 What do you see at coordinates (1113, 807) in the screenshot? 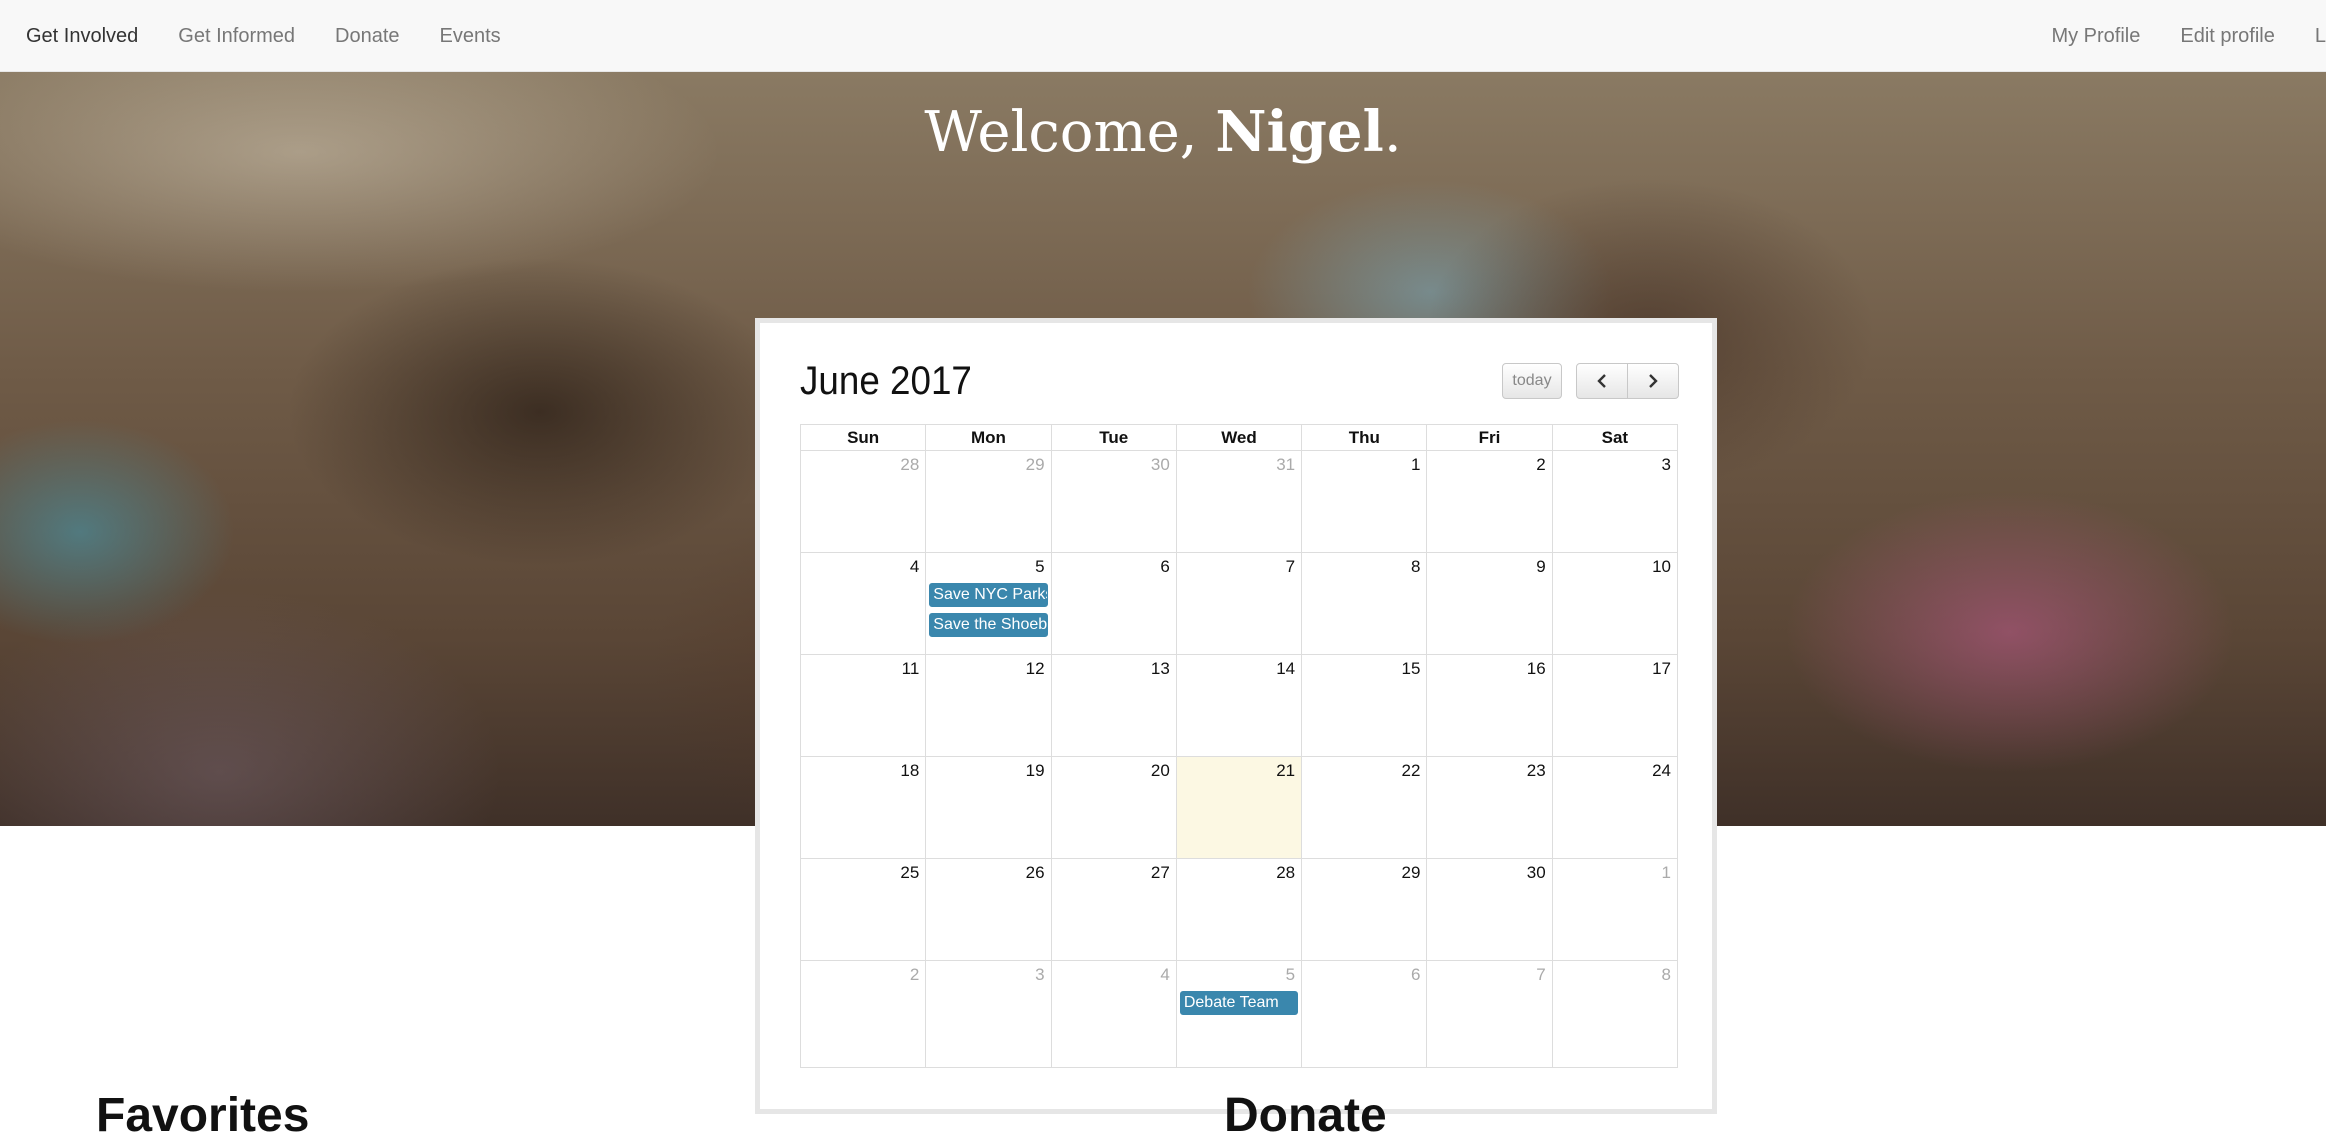
I see `day-cell: 20` at bounding box center [1113, 807].